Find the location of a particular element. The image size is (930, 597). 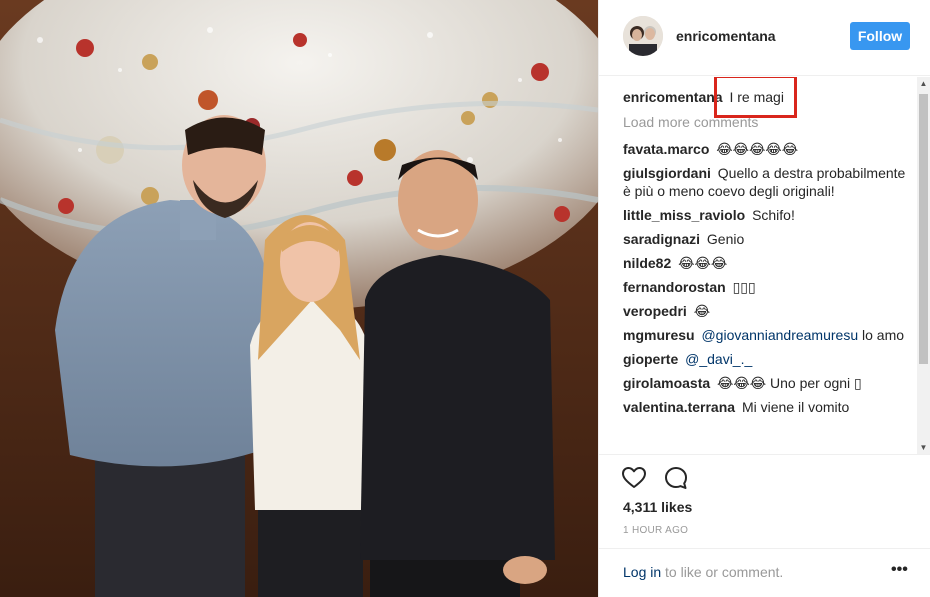

comment-mention-link: @giovanniandreamuresu is located at coordinates (779, 335).